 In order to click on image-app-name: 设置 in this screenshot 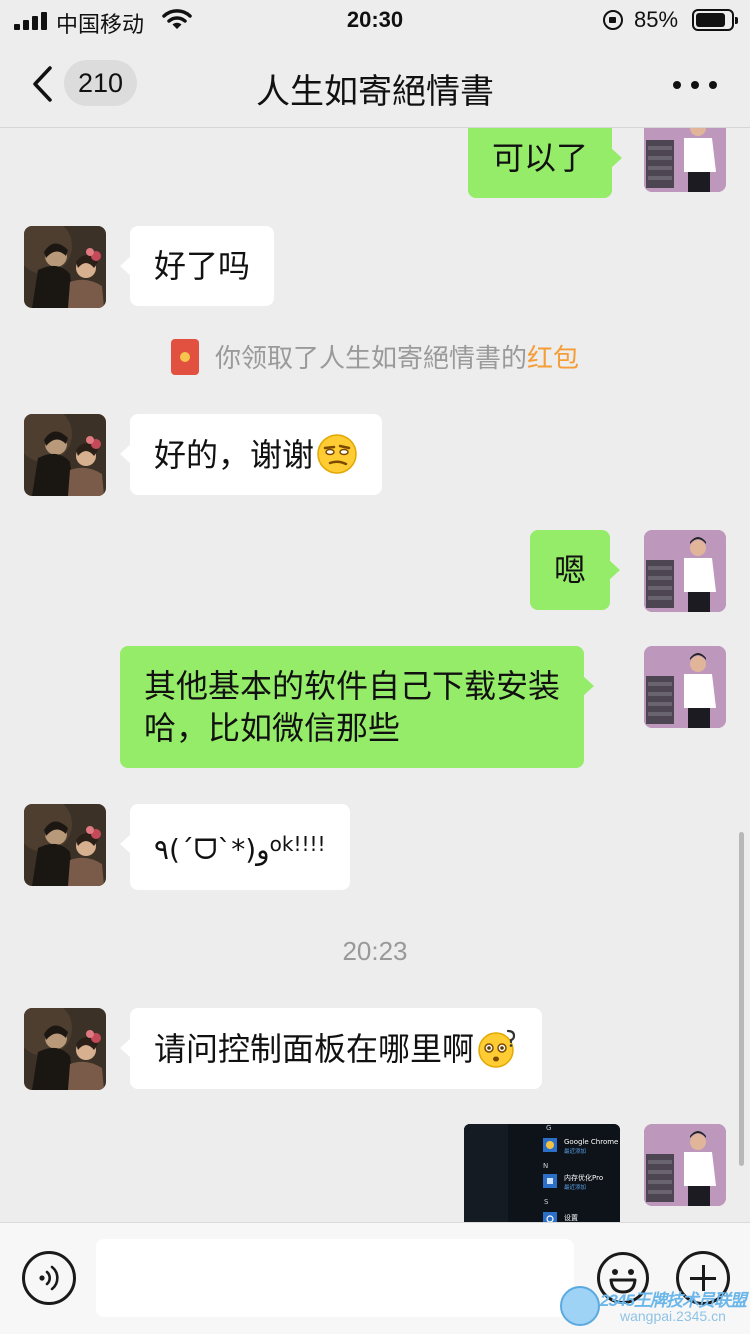, I will do `click(571, 1217)`.